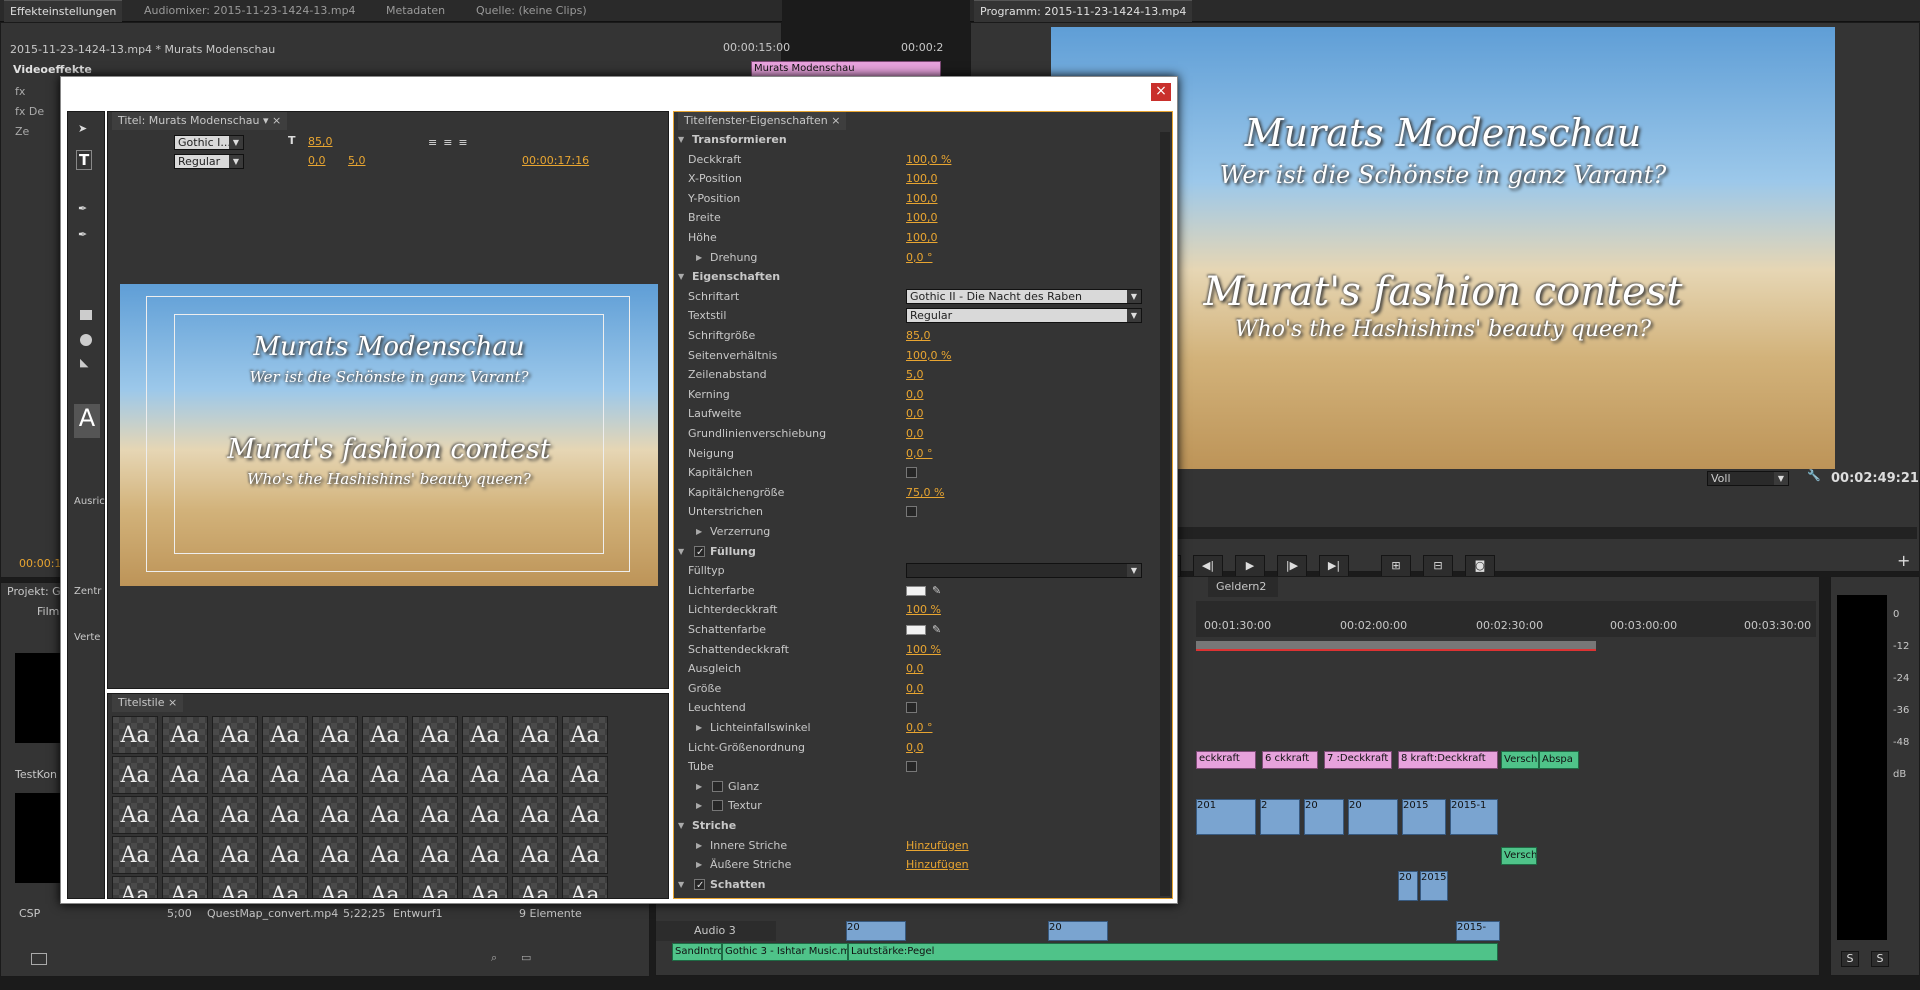  What do you see at coordinates (917, 179) in the screenshot?
I see `property-row: X-Position 100,0` at bounding box center [917, 179].